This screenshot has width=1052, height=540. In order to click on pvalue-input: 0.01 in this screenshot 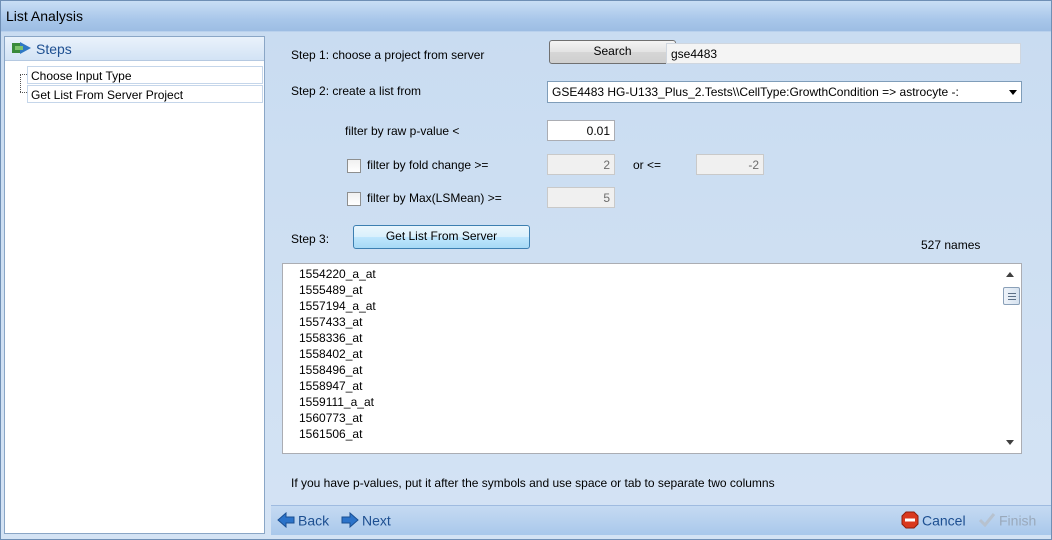, I will do `click(581, 130)`.